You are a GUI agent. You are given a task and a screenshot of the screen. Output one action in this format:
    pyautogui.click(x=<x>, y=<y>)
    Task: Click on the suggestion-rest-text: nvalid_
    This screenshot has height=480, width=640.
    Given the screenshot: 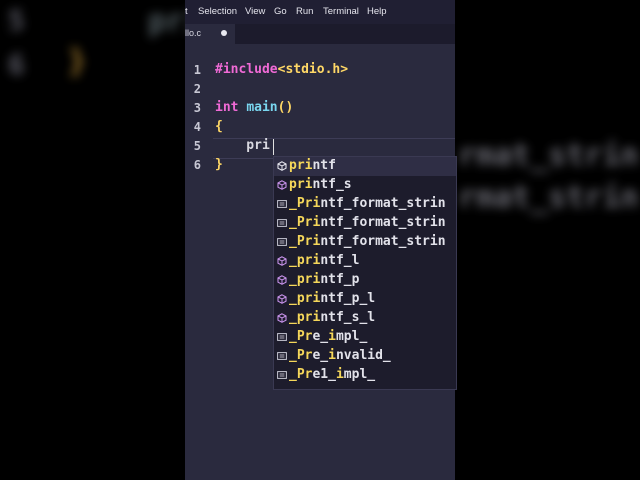 What is the action you would take?
    pyautogui.click(x=363, y=355)
    